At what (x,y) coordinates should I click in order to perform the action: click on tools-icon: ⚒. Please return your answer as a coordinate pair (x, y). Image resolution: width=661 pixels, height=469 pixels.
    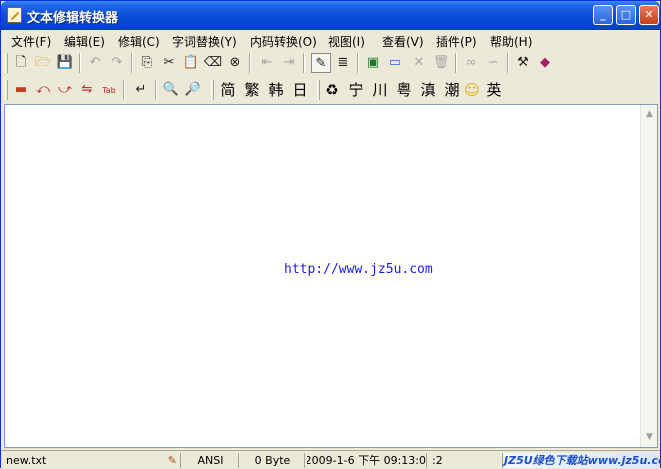
    Looking at the image, I should click on (523, 63).